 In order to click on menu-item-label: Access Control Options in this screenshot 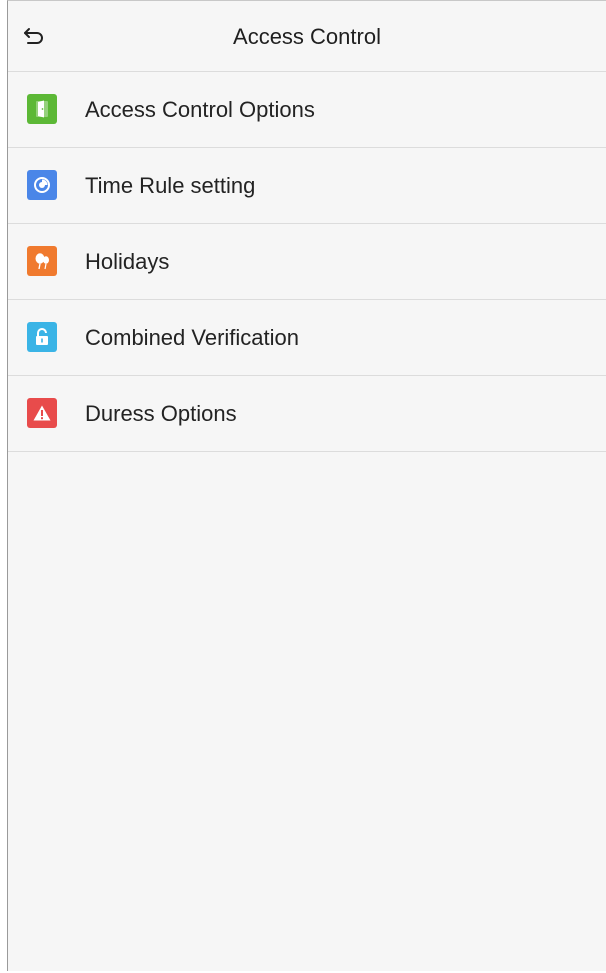, I will do `click(200, 109)`.